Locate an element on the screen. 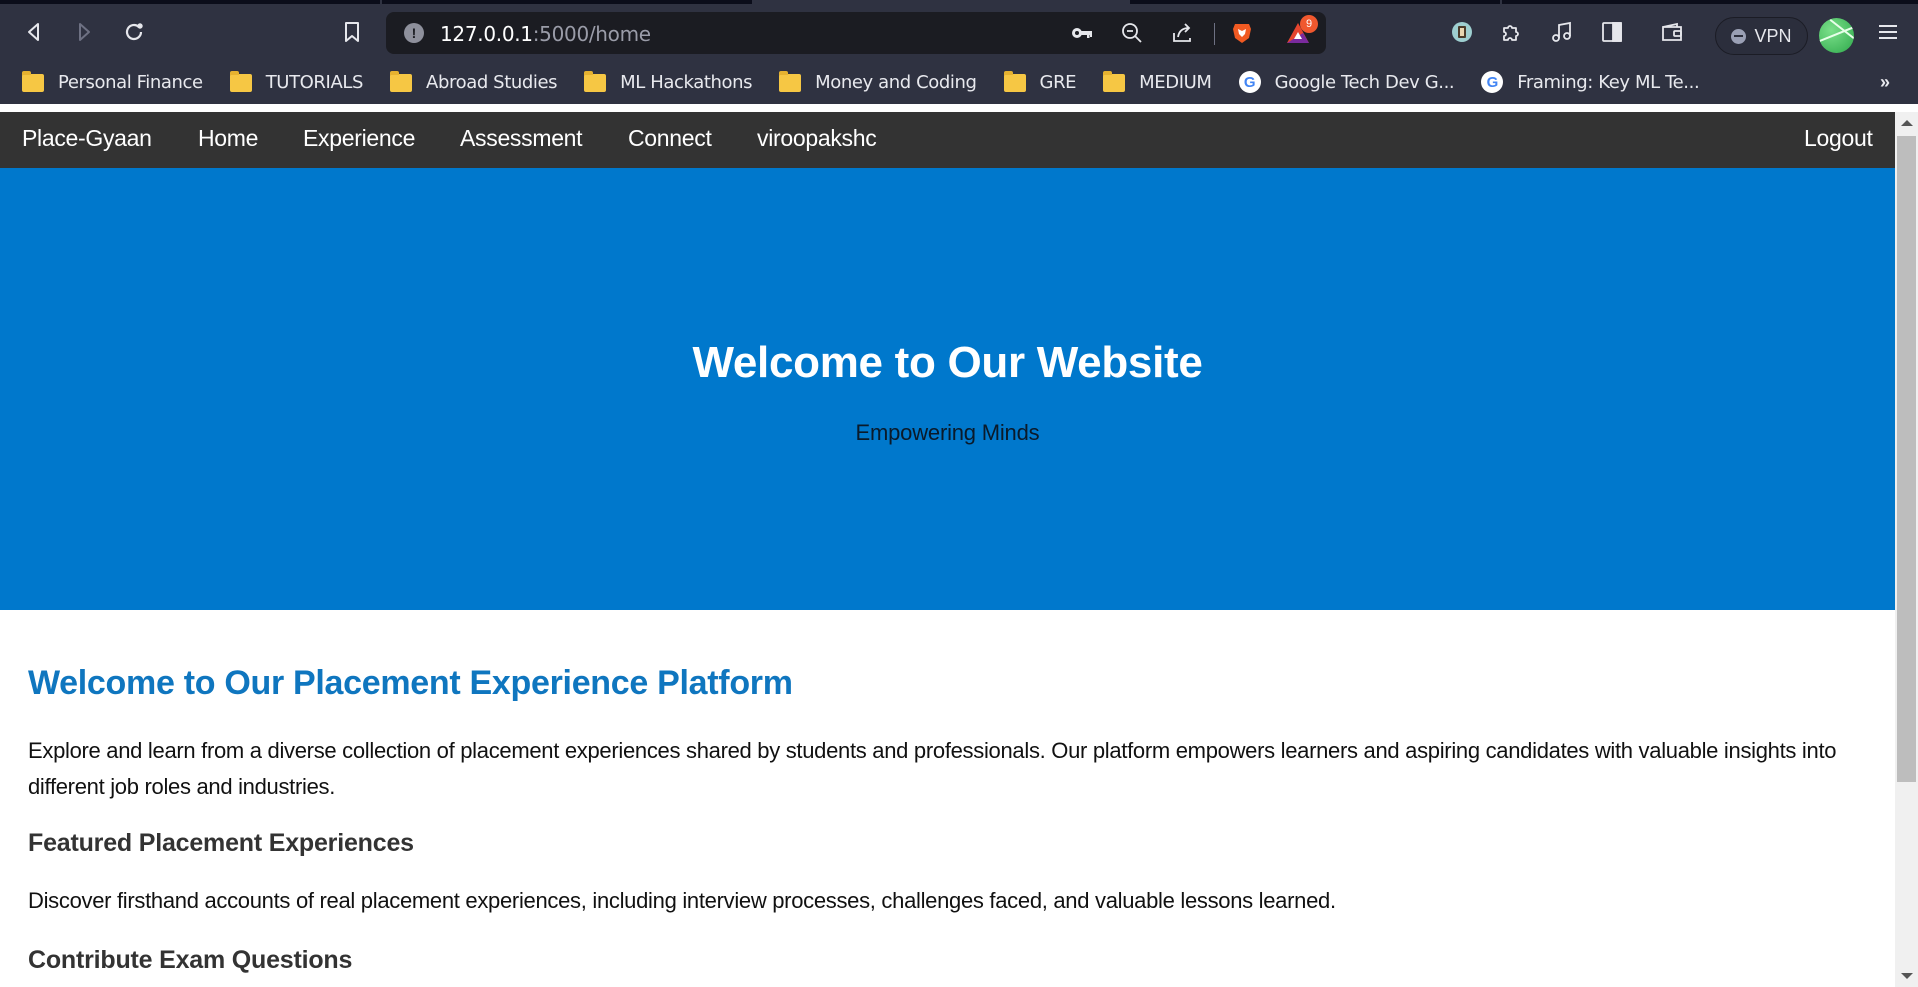 This screenshot has width=1918, height=987. url-text: 127.0.0.1:5000/home is located at coordinates (545, 34).